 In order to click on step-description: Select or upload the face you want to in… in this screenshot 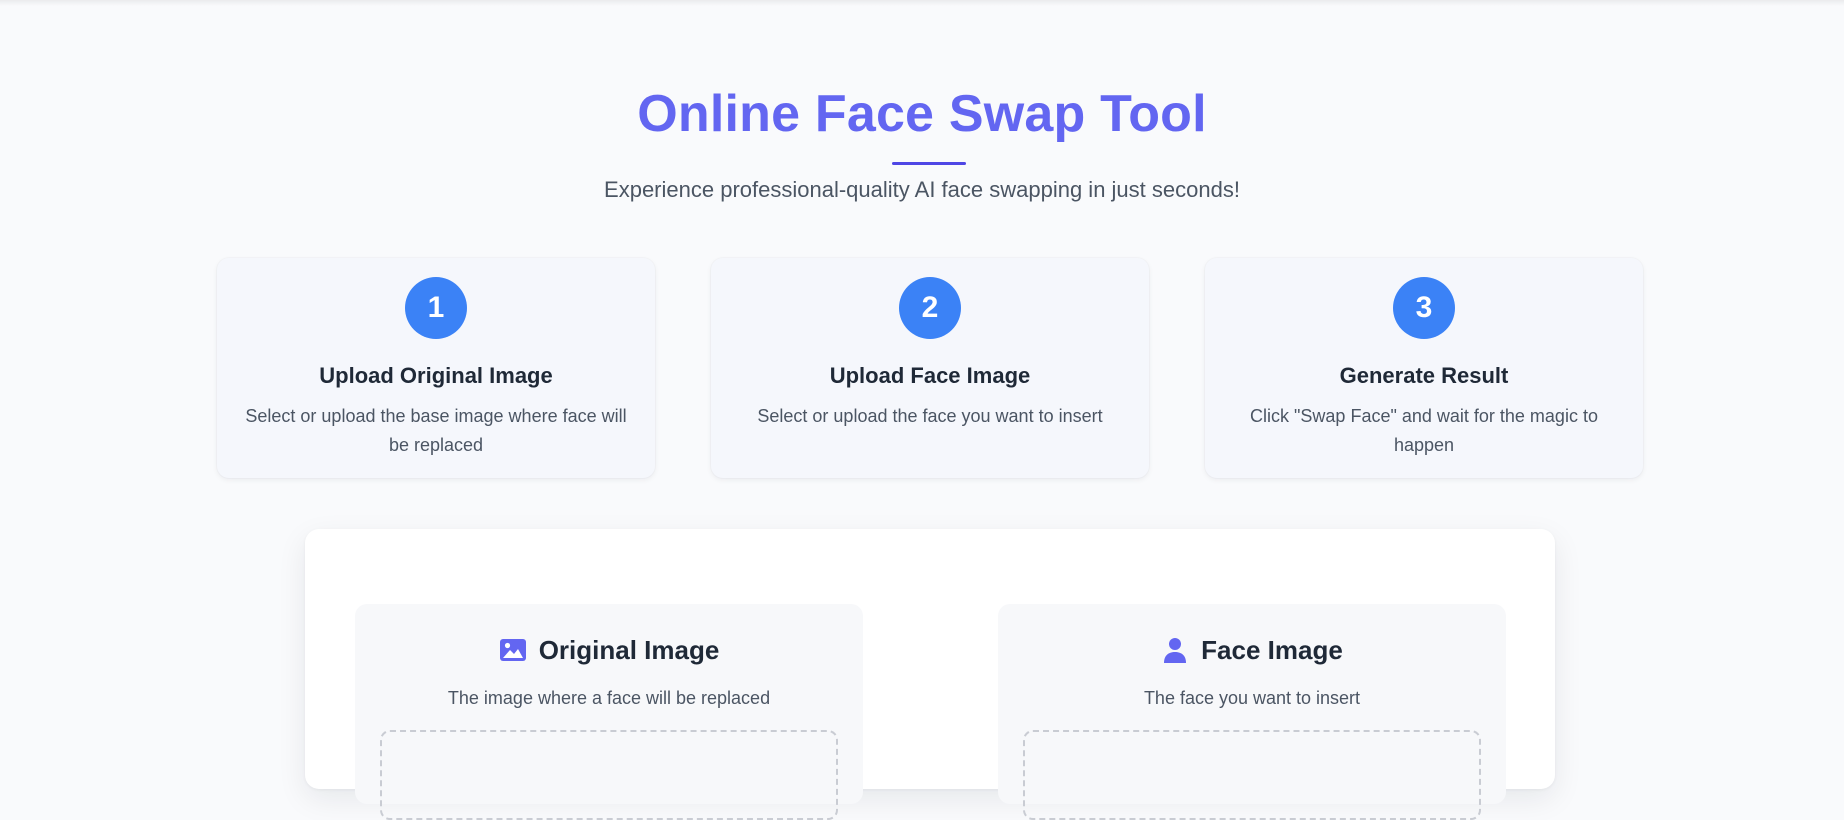, I will do `click(930, 416)`.